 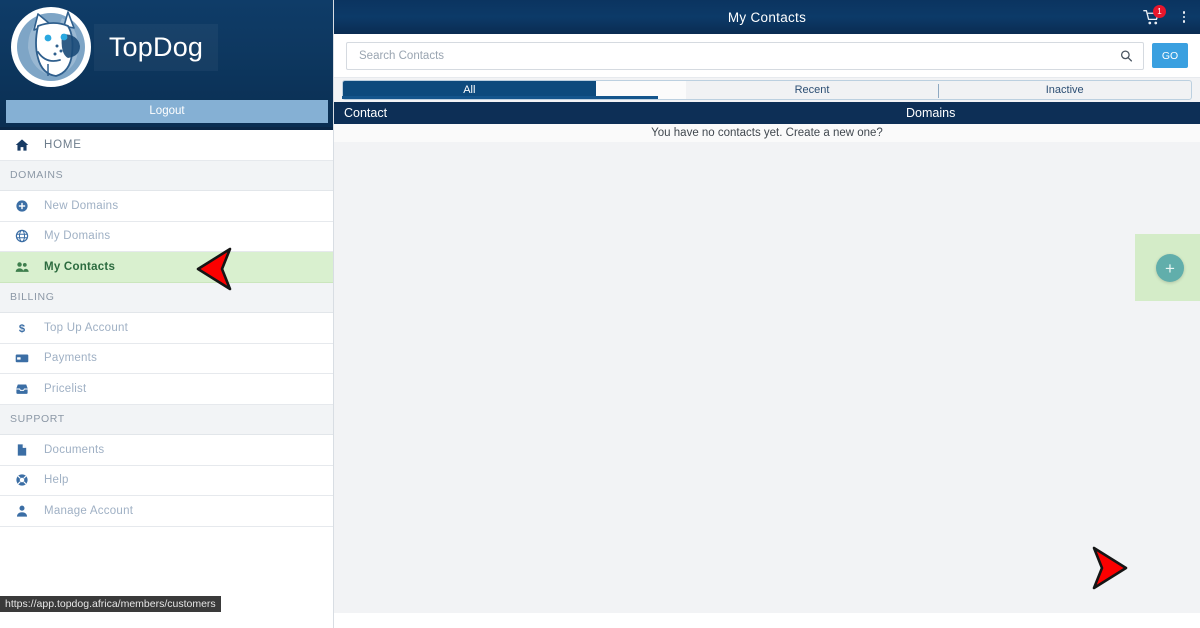 I want to click on sidebar-item-label: My Domains, so click(x=77, y=236).